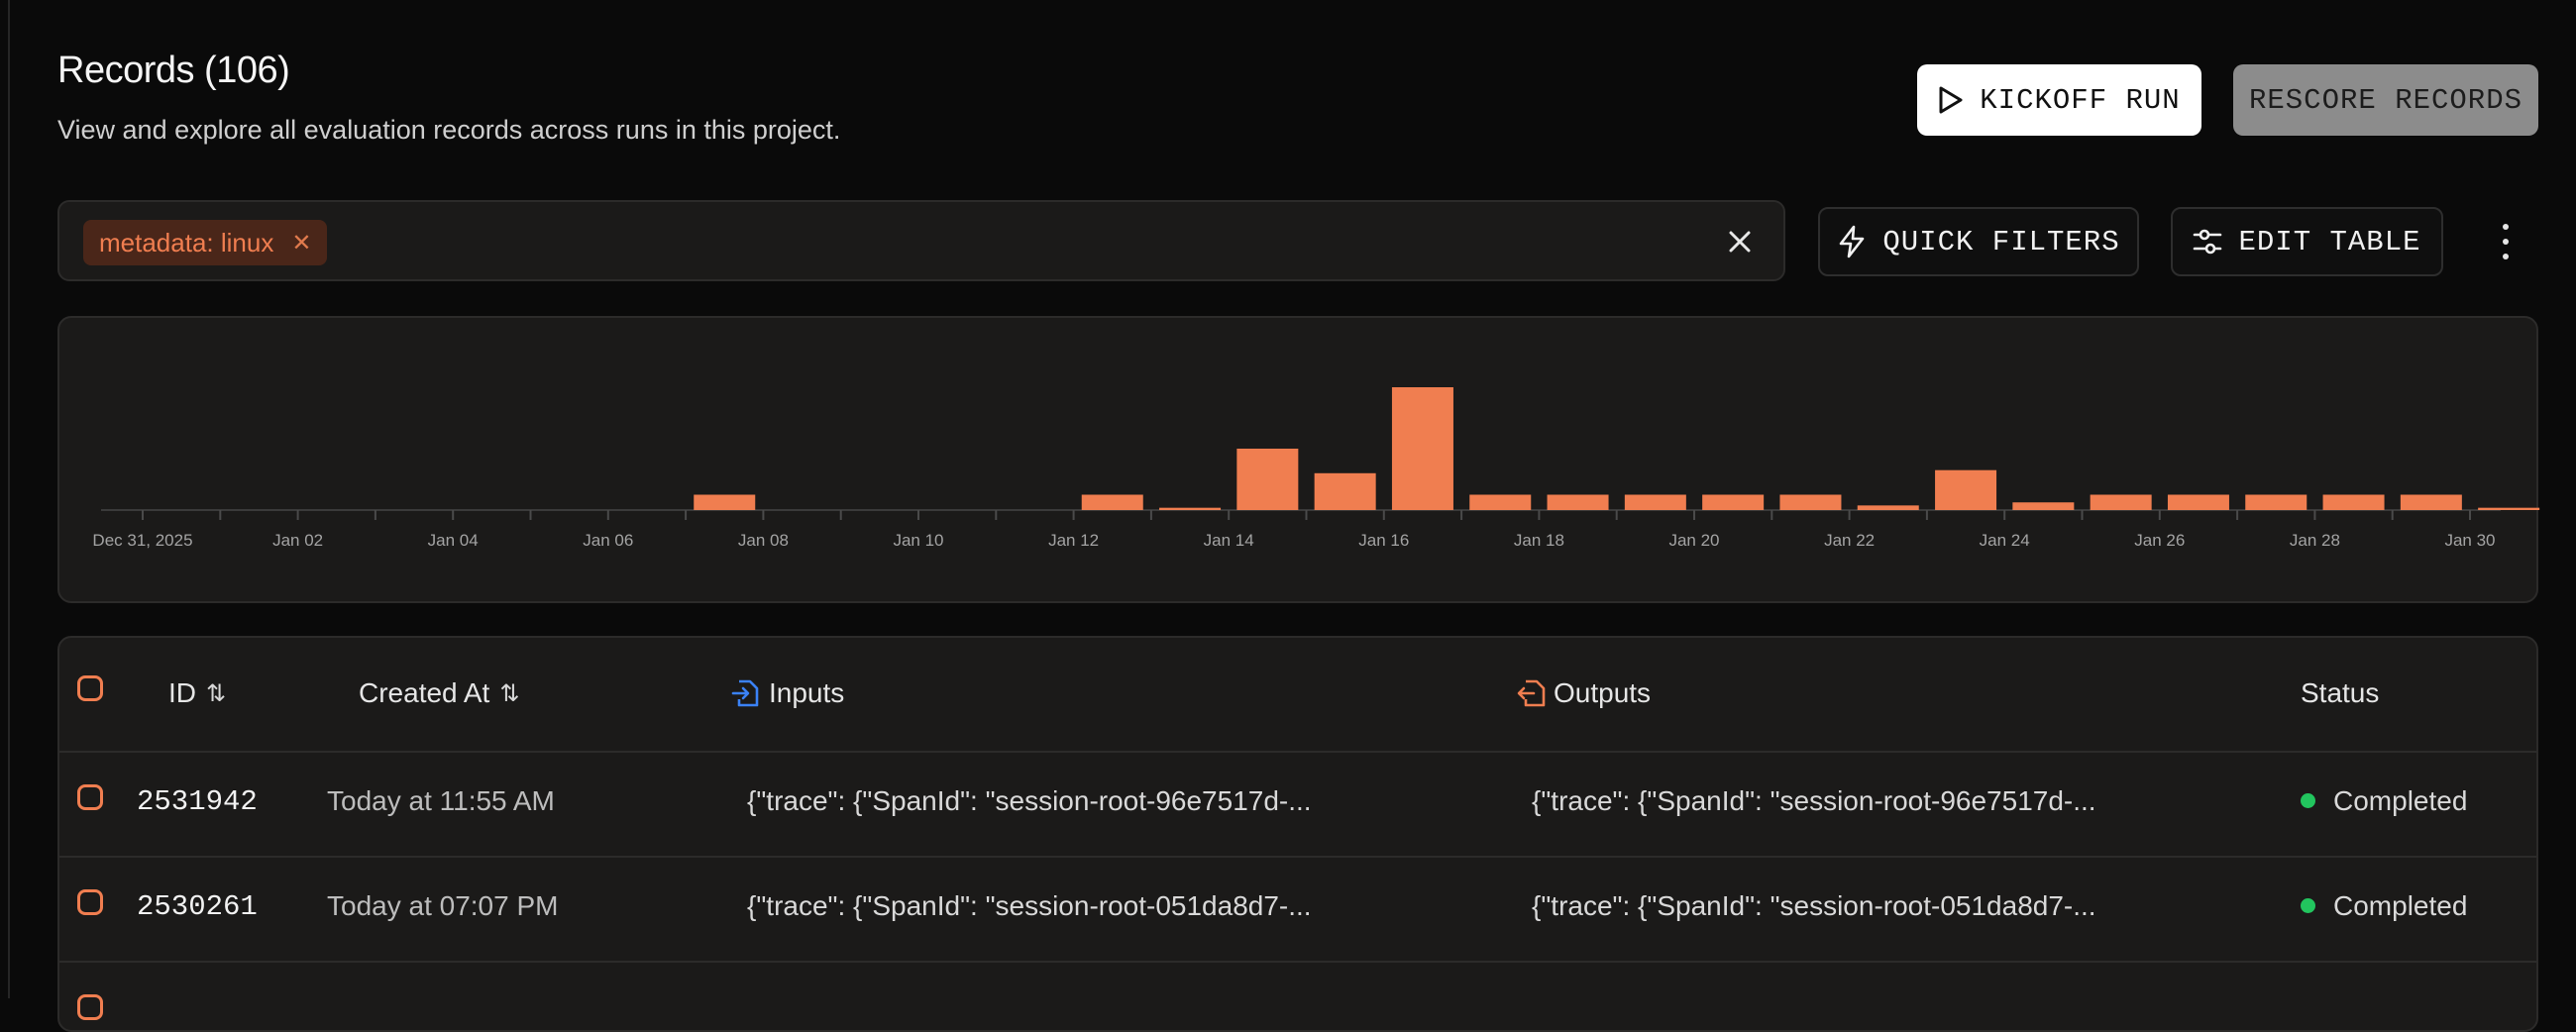 The height and width of the screenshot is (1032, 2576). What do you see at coordinates (441, 800) in the screenshot?
I see `record-created-at: Today at 11:55 AM` at bounding box center [441, 800].